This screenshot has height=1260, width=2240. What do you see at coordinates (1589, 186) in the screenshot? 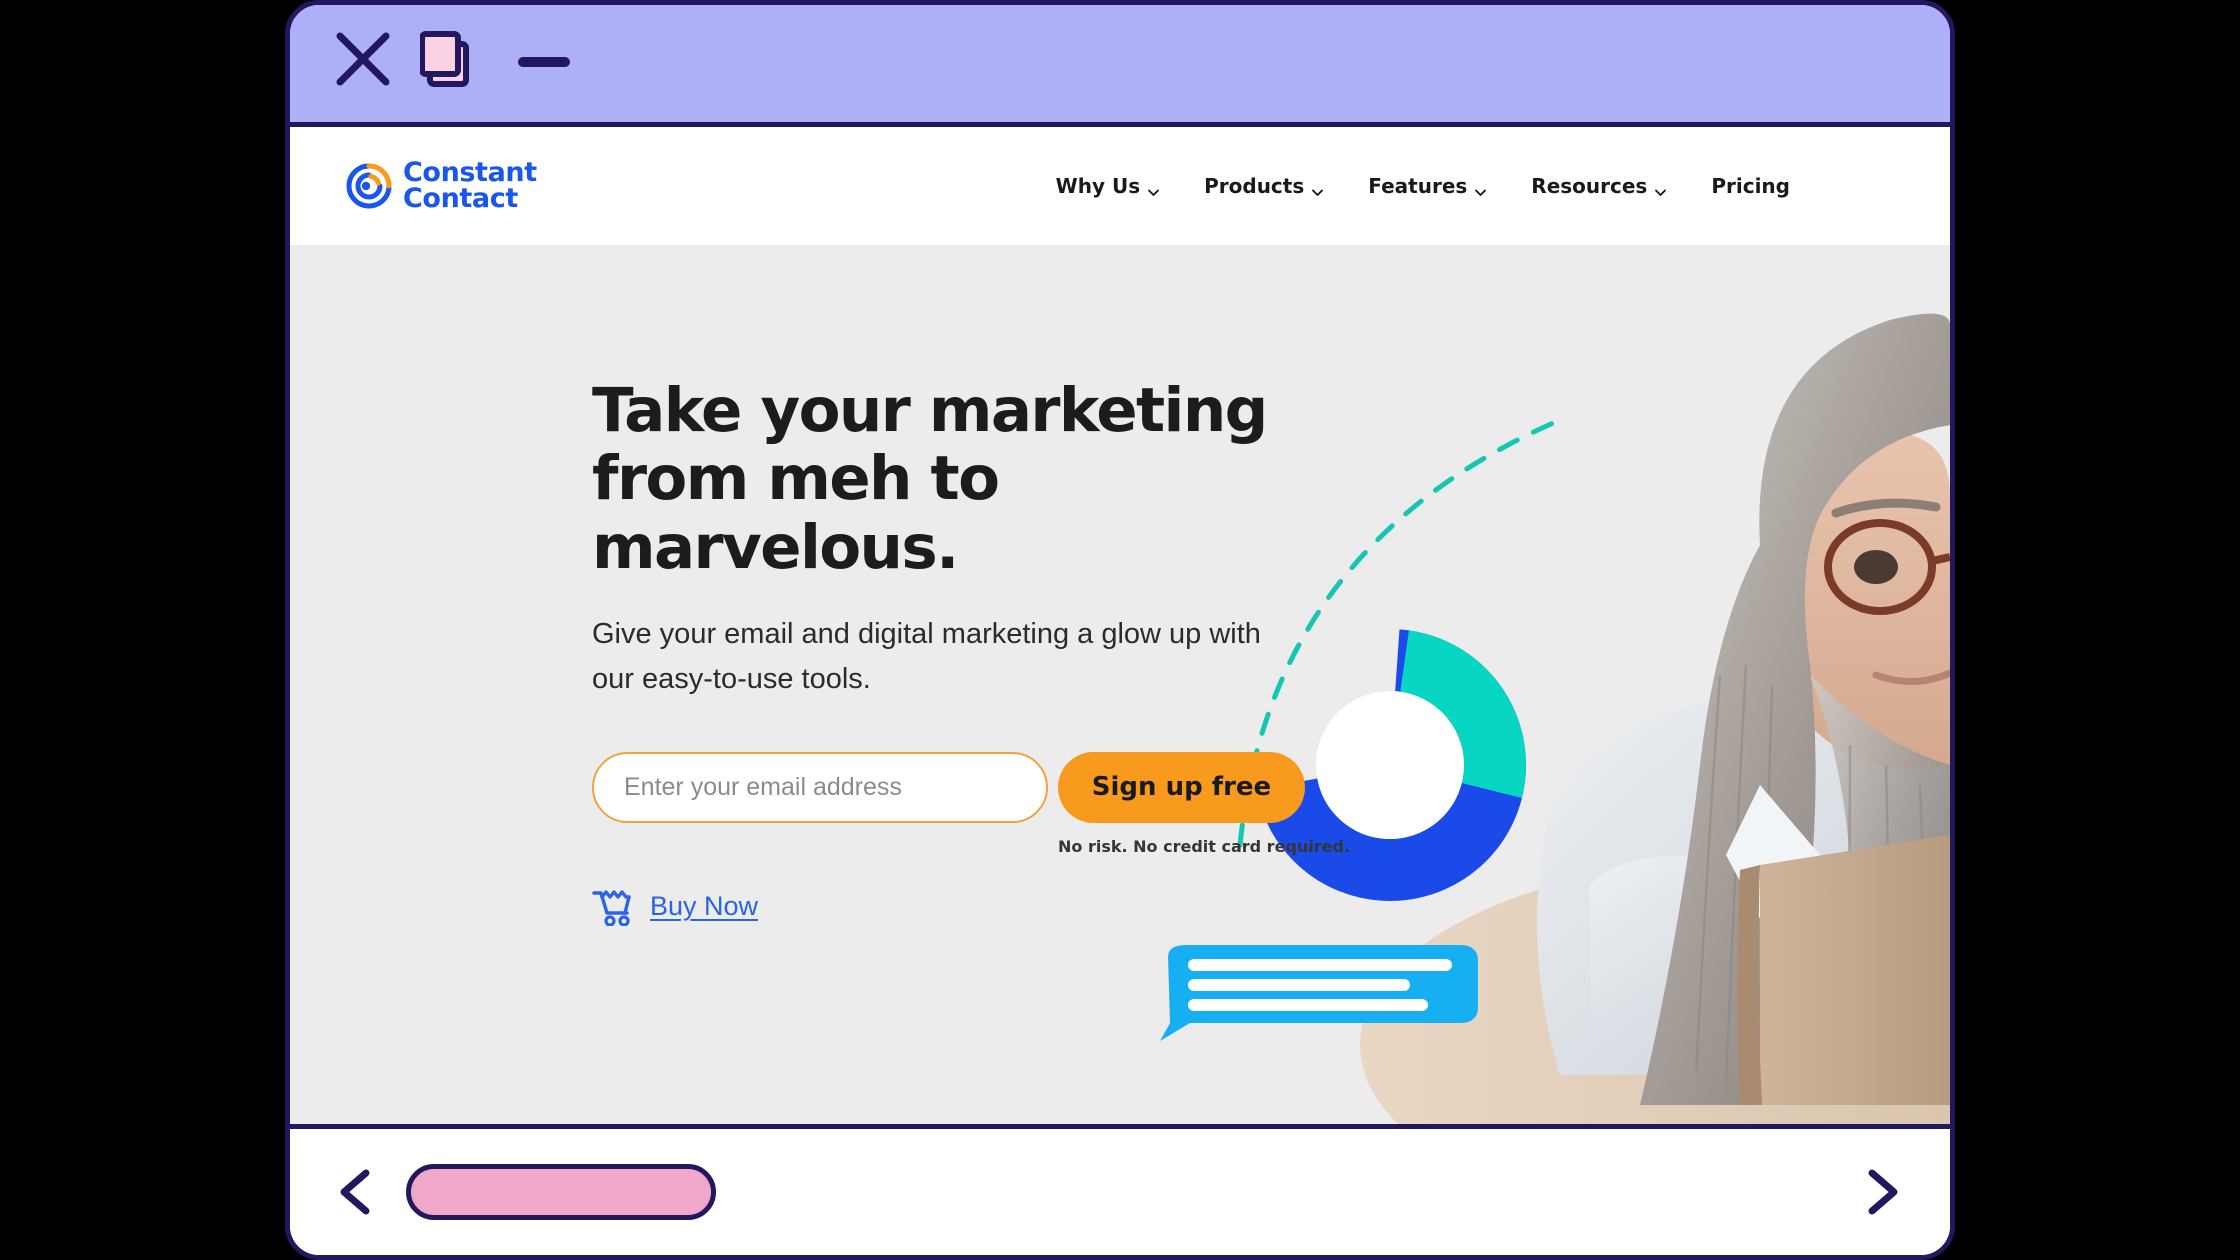
I see `nav-label: Resources` at bounding box center [1589, 186].